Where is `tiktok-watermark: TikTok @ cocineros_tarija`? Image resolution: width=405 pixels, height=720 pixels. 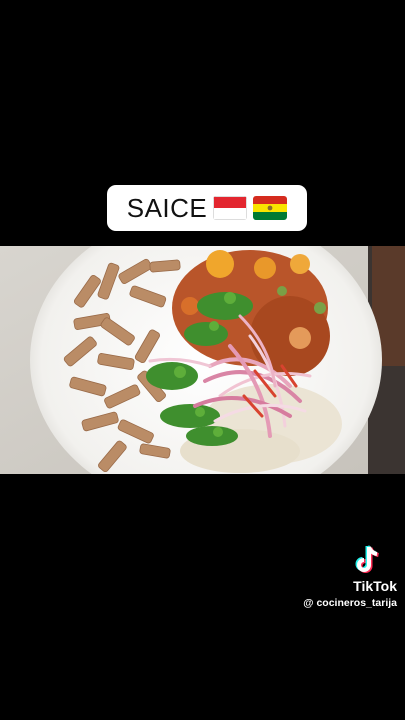 tiktok-watermark: TikTok @ cocineros_tarija is located at coordinates (337, 576).